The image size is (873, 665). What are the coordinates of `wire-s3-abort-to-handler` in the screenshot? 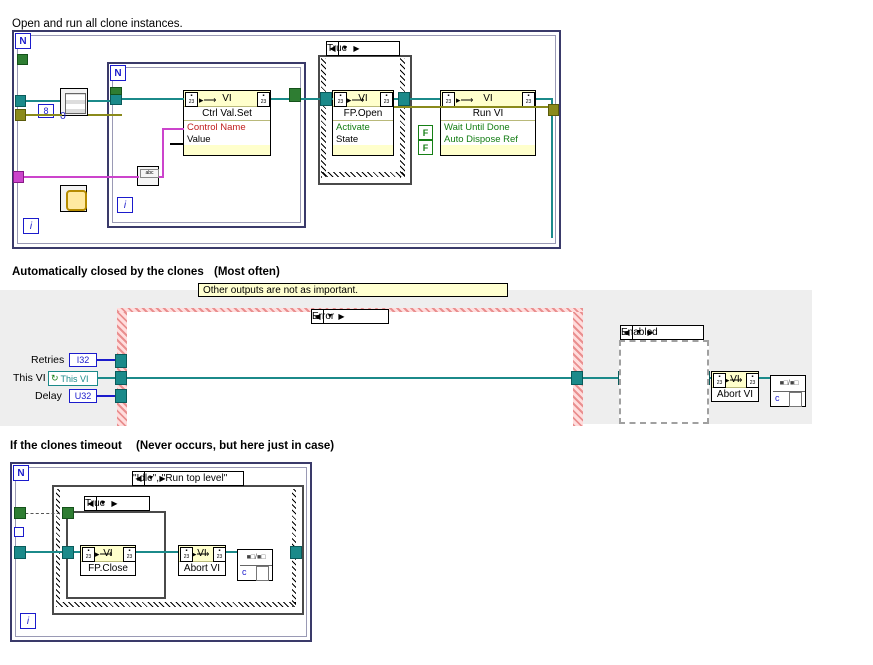 It's located at (231, 552).